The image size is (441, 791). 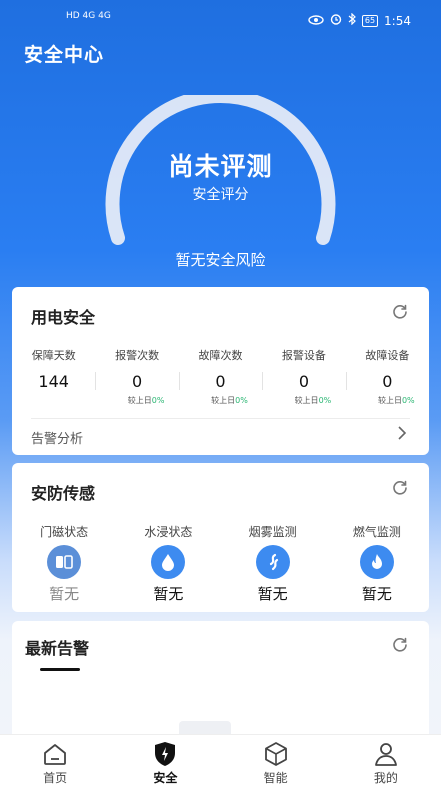 I want to click on shield-bolt-icon, so click(x=165, y=754).